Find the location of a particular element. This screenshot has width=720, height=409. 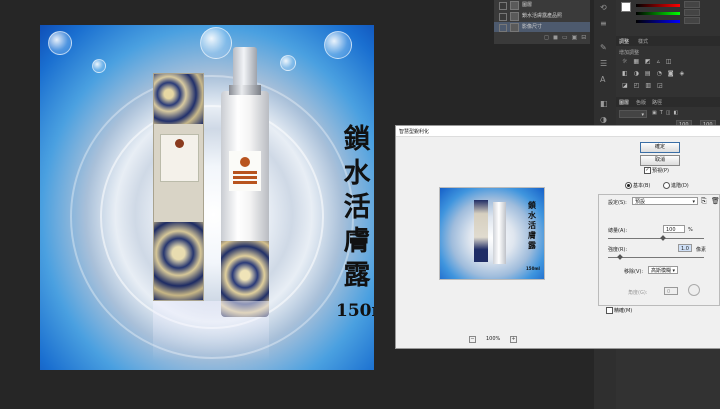

bottle-label is located at coordinates (245, 171).